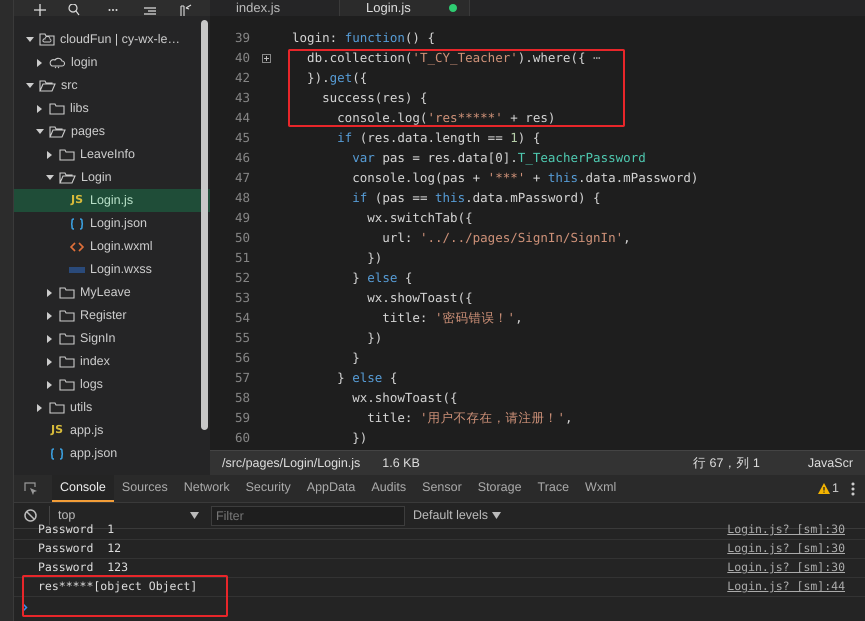 The height and width of the screenshot is (621, 865). Describe the element at coordinates (80, 549) in the screenshot. I see `console-message: Password 12` at that location.